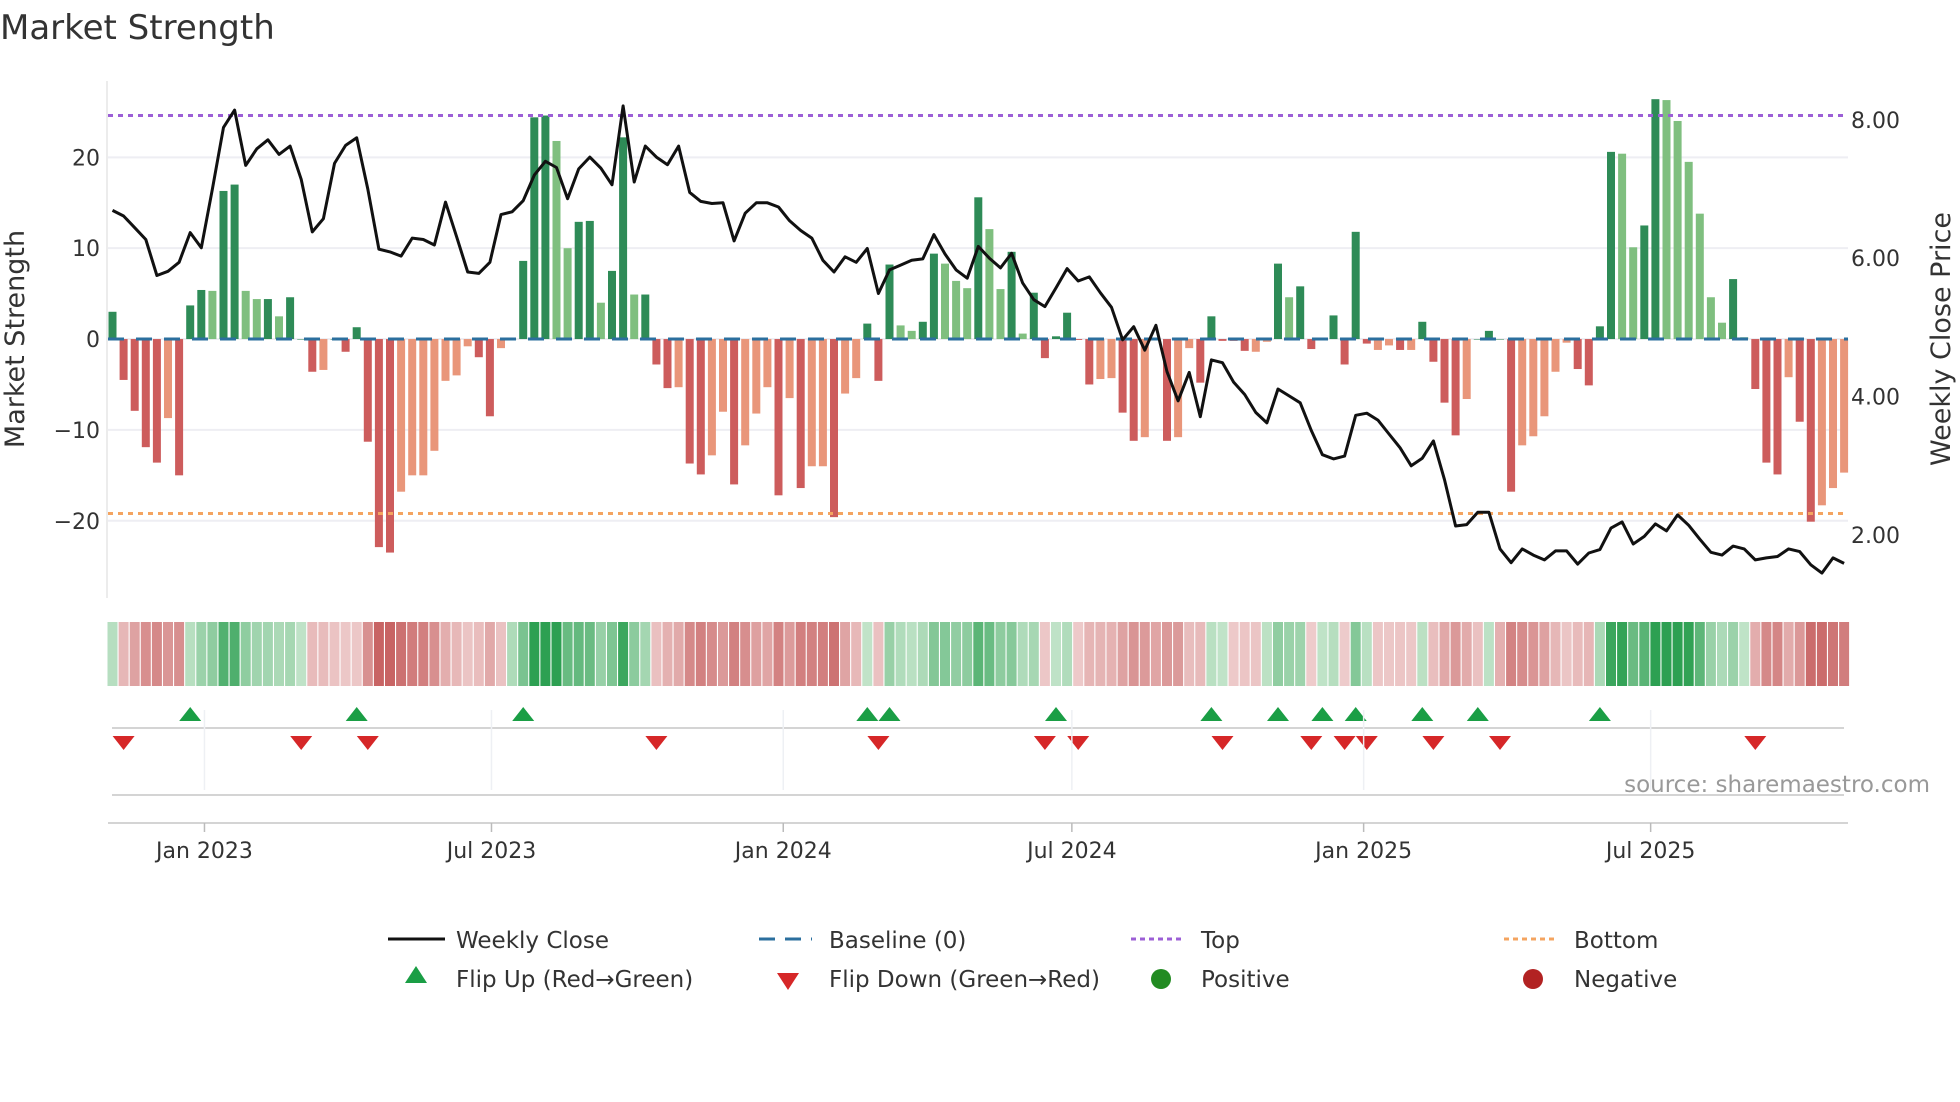 This screenshot has height=1102, width=1960. I want to click on triangle-up-icon, so click(416, 974).